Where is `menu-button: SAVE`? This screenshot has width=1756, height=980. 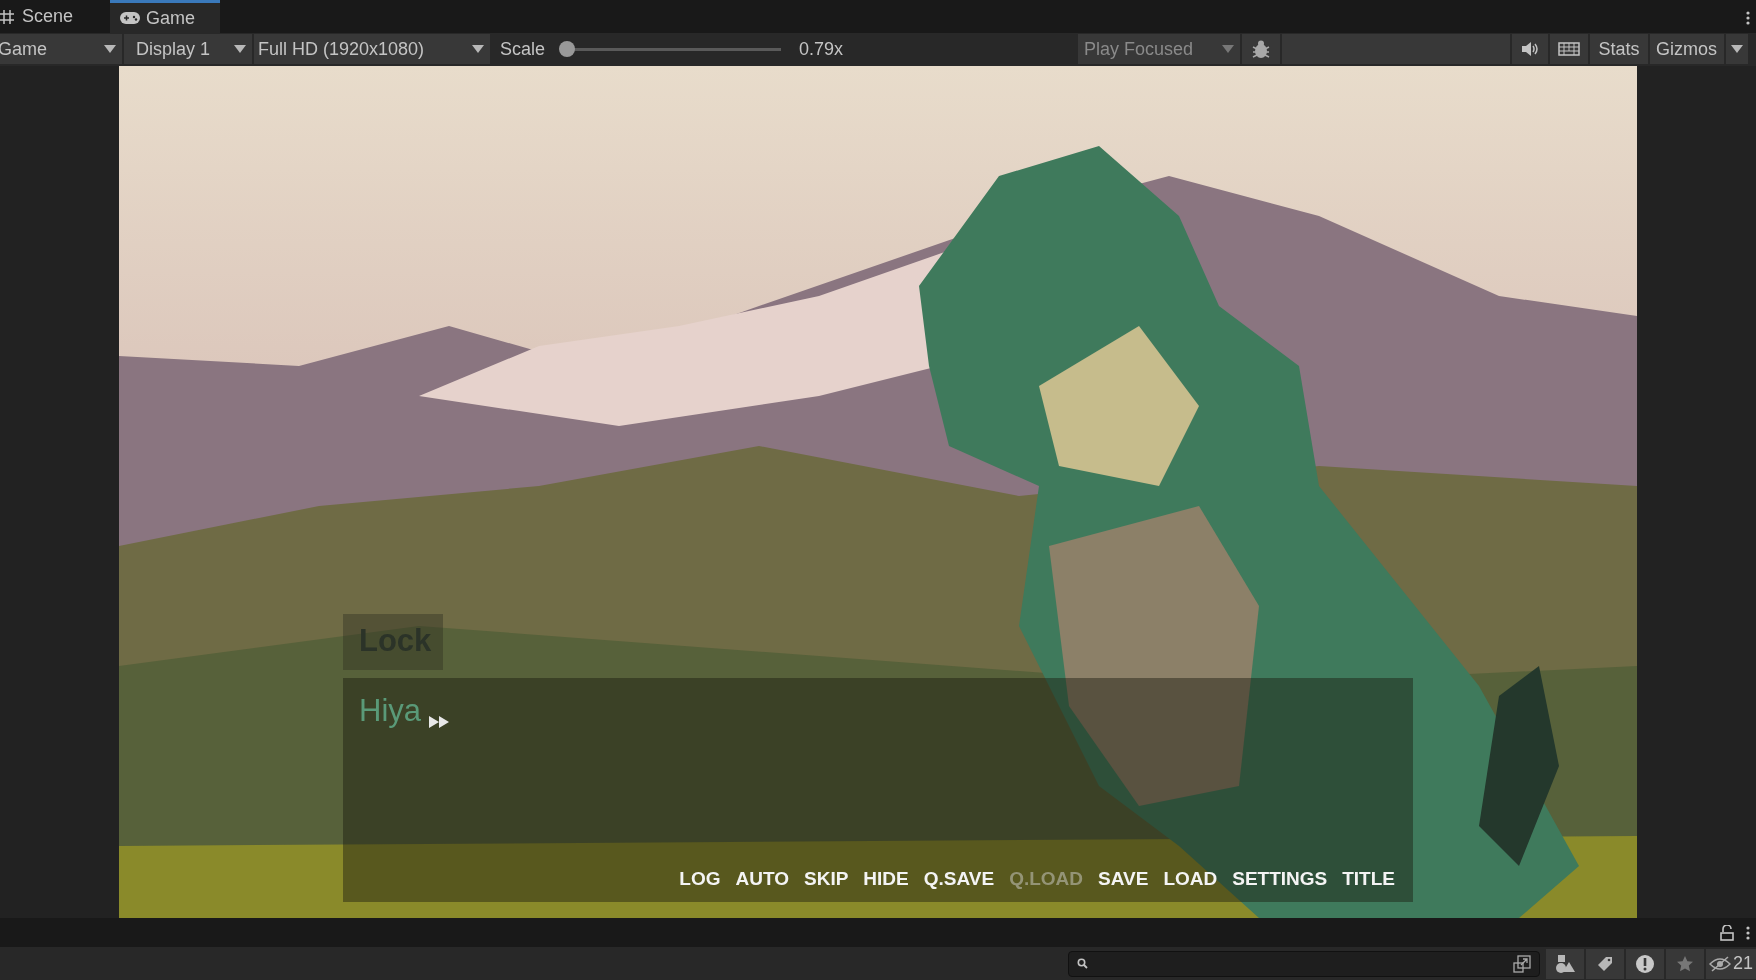 menu-button: SAVE is located at coordinates (1123, 879).